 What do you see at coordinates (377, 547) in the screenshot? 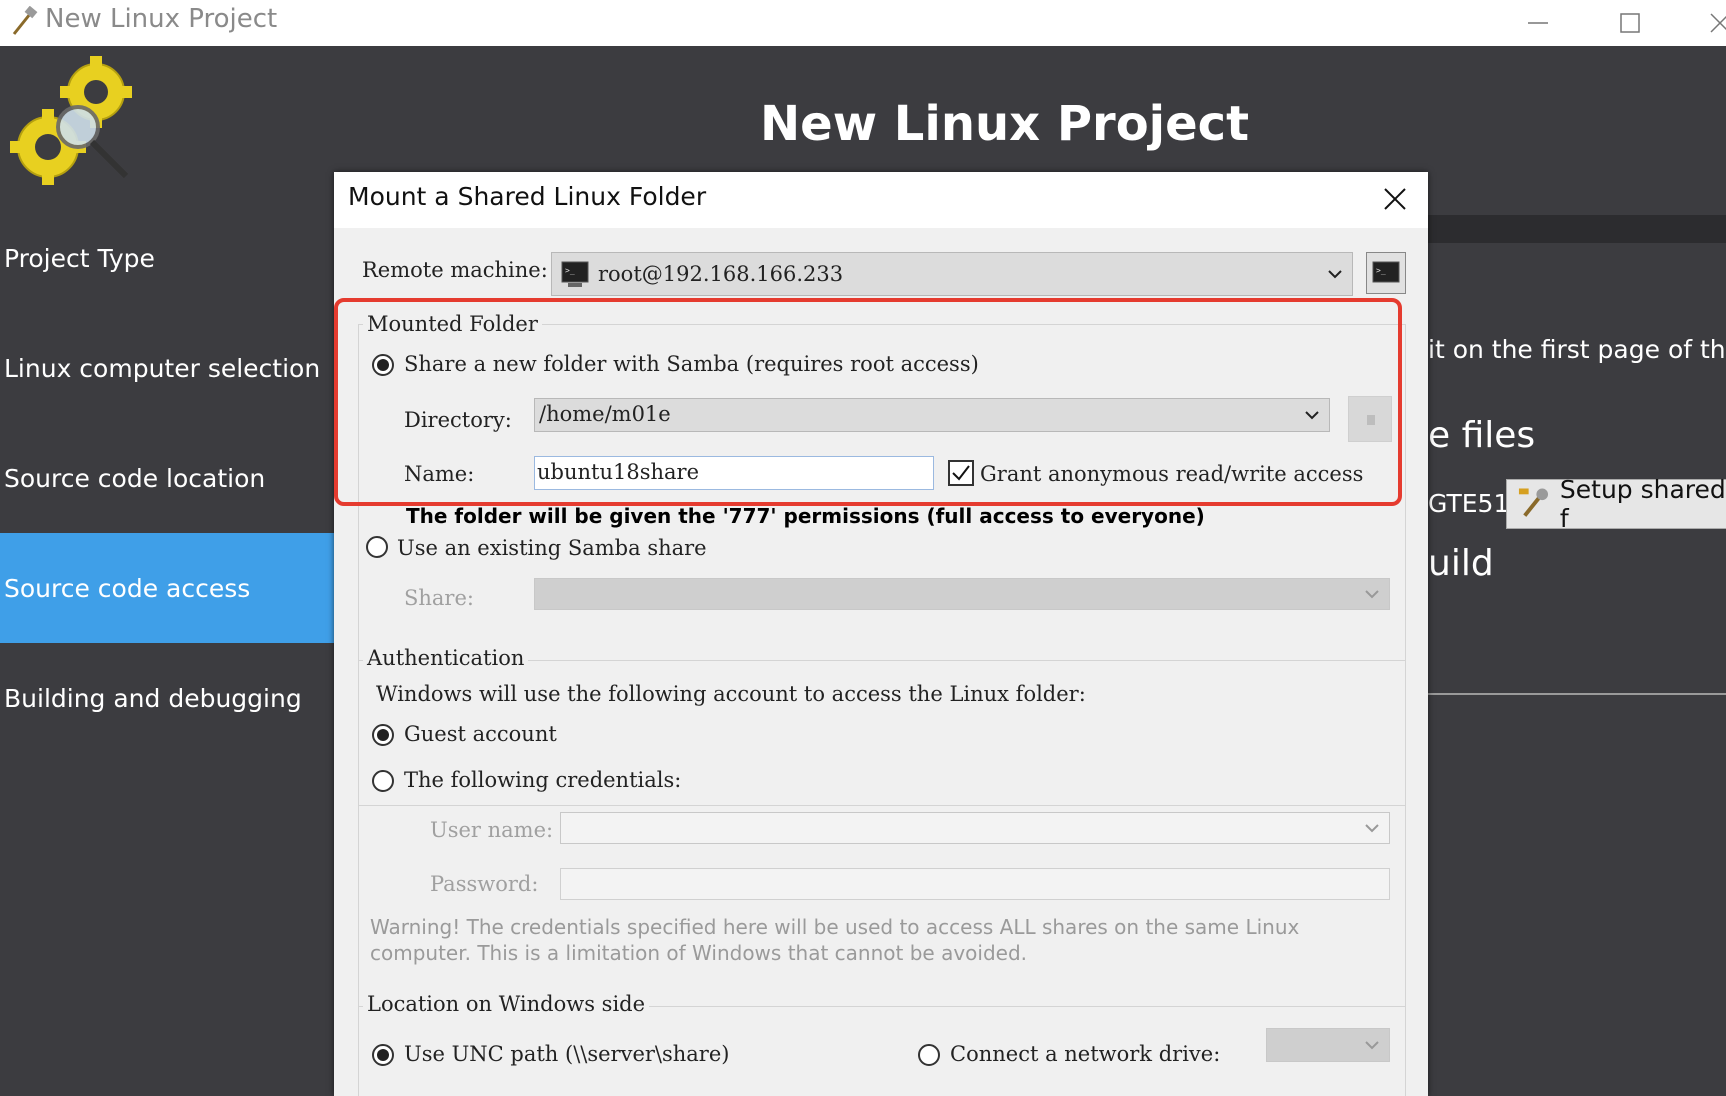
I see `use-existing-share-radio` at bounding box center [377, 547].